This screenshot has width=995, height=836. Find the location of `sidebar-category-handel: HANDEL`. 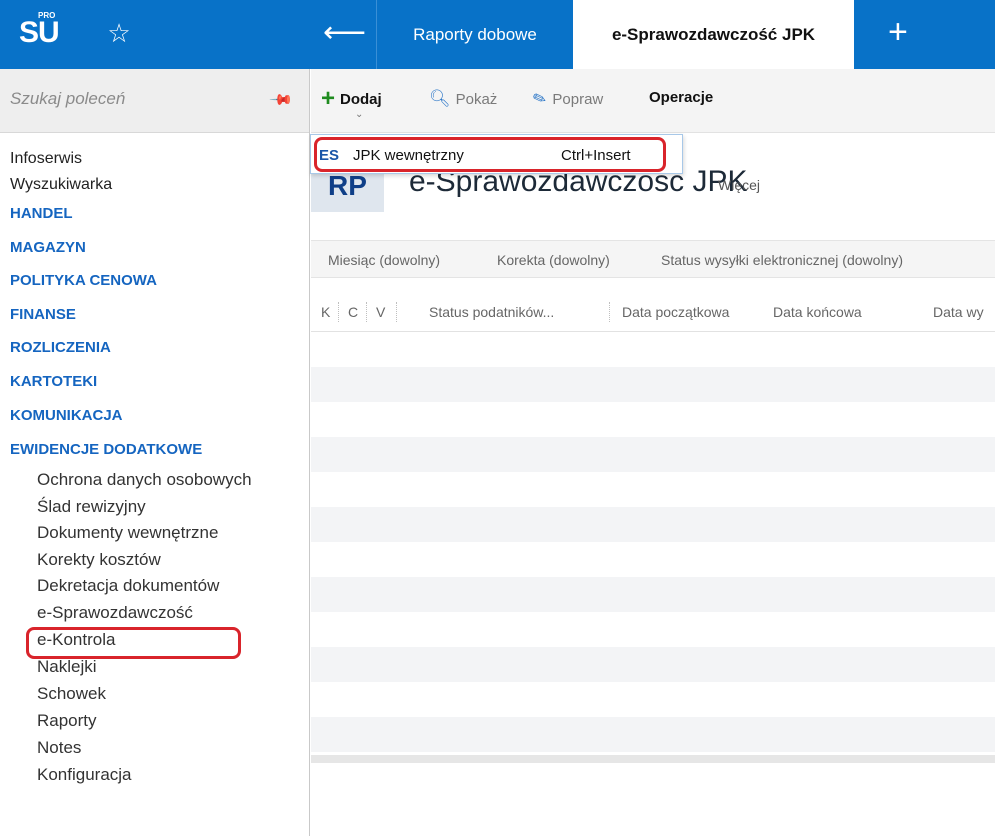

sidebar-category-handel: HANDEL is located at coordinates (41, 213).